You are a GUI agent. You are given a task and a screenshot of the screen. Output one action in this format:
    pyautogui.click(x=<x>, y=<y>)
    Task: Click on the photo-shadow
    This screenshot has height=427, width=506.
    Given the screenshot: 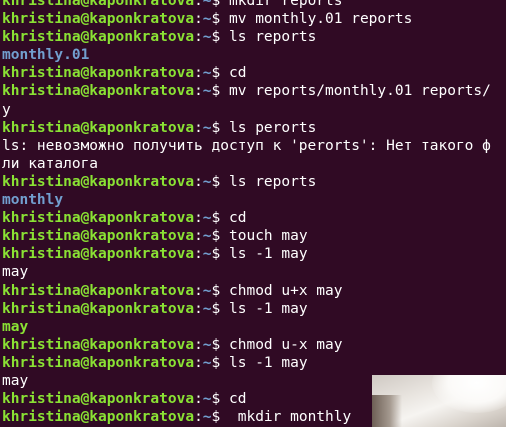 What is the action you would take?
    pyautogui.click(x=387, y=411)
    